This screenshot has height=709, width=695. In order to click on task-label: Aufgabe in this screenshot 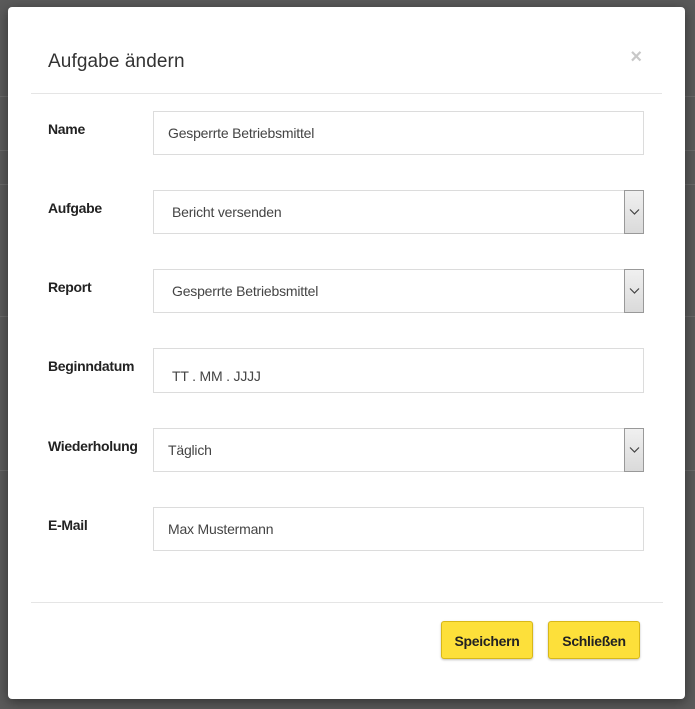, I will do `click(75, 208)`.